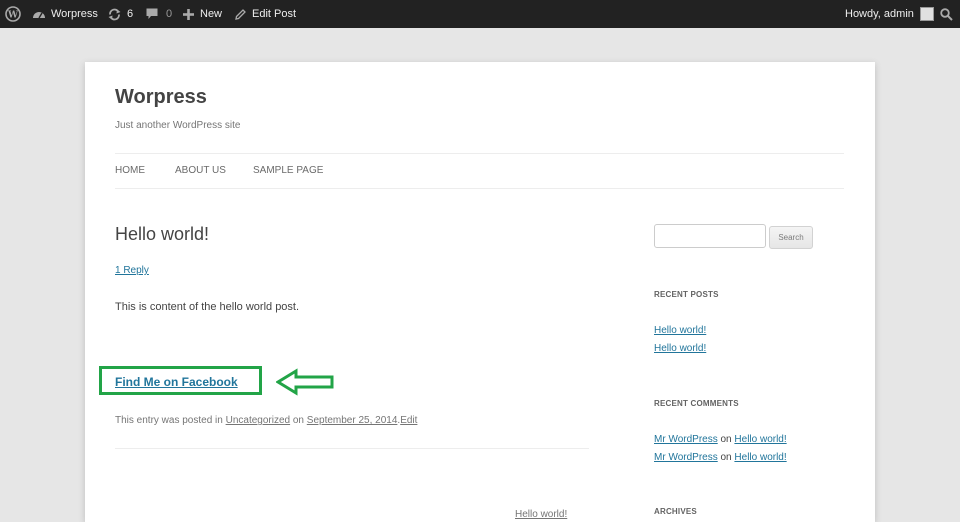  I want to click on site-title: Worpress, so click(161, 97).